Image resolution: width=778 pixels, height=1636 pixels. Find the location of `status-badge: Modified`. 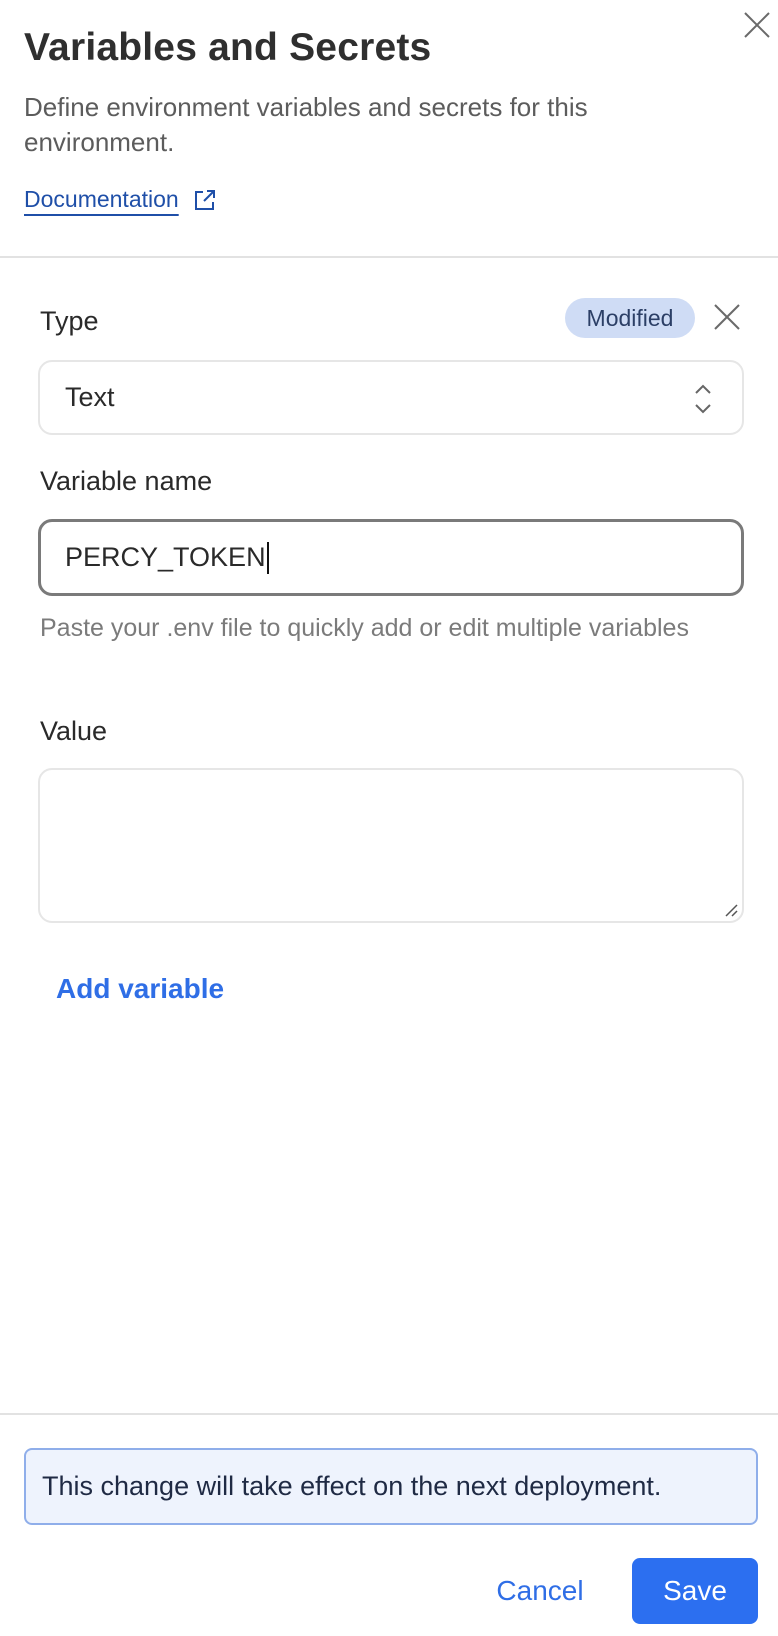

status-badge: Modified is located at coordinates (630, 318).